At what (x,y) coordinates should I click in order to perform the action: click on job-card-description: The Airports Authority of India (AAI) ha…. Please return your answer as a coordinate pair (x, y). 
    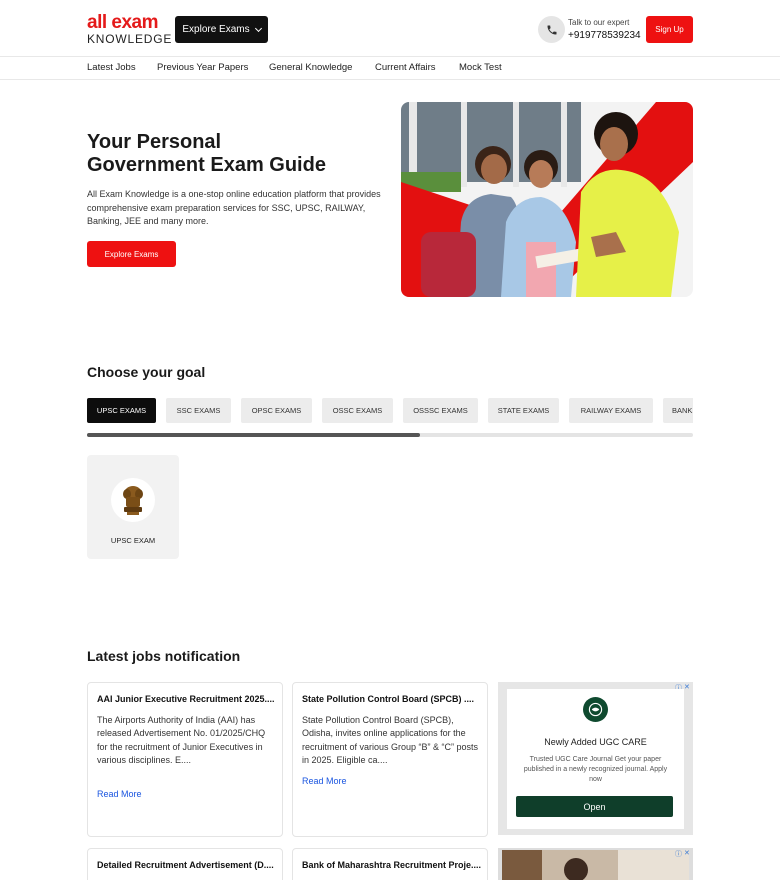
    Looking at the image, I should click on (181, 740).